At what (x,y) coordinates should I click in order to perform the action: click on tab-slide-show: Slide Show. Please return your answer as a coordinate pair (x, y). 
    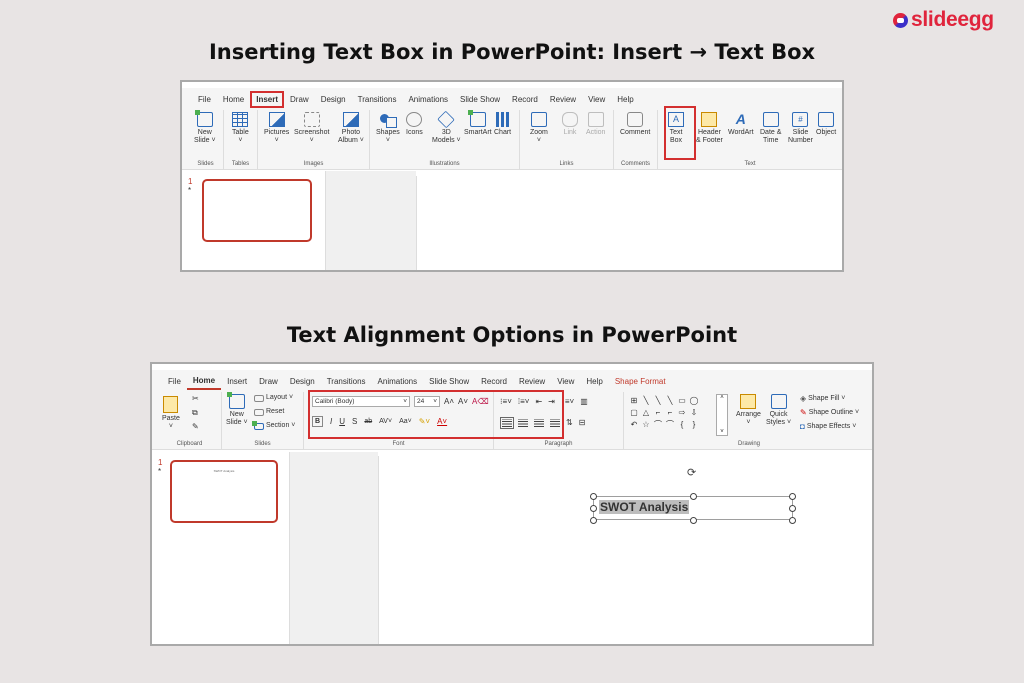
    Looking at the image, I should click on (480, 99).